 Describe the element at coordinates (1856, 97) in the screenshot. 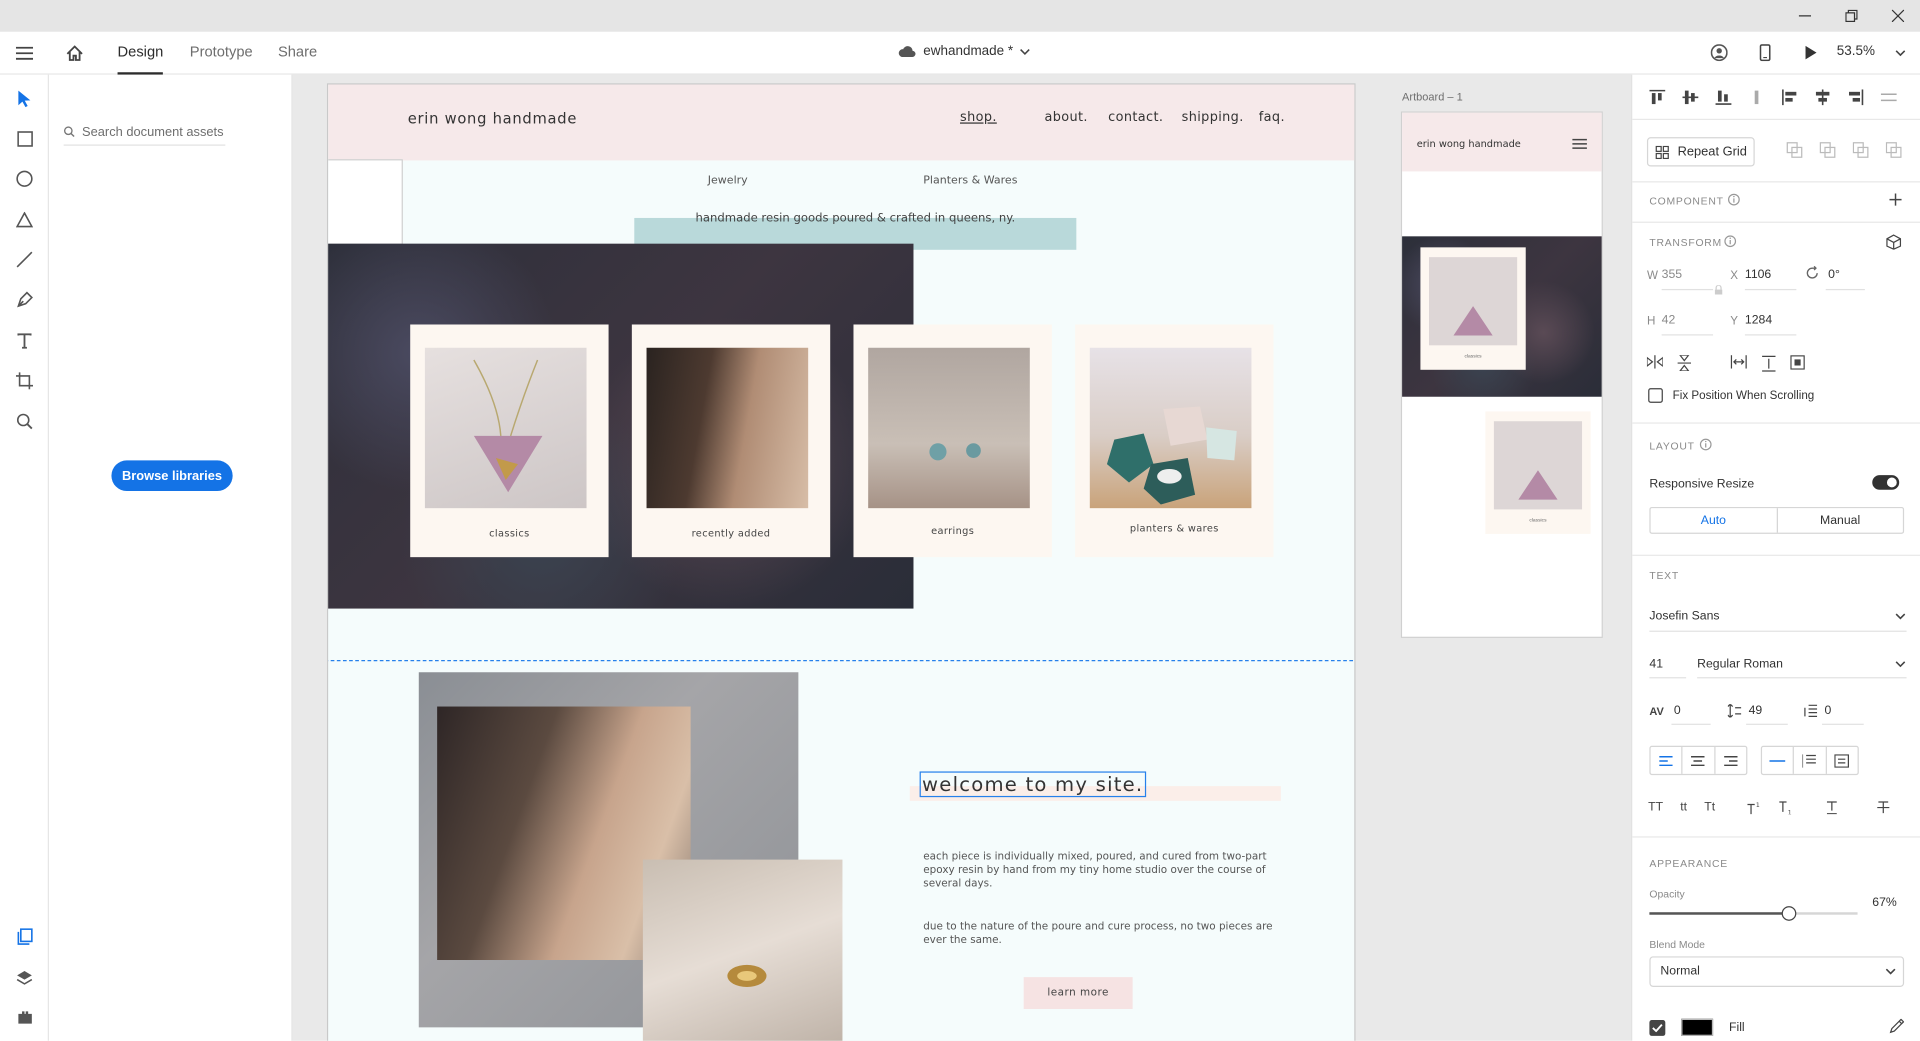

I see `align-right-icon` at that location.